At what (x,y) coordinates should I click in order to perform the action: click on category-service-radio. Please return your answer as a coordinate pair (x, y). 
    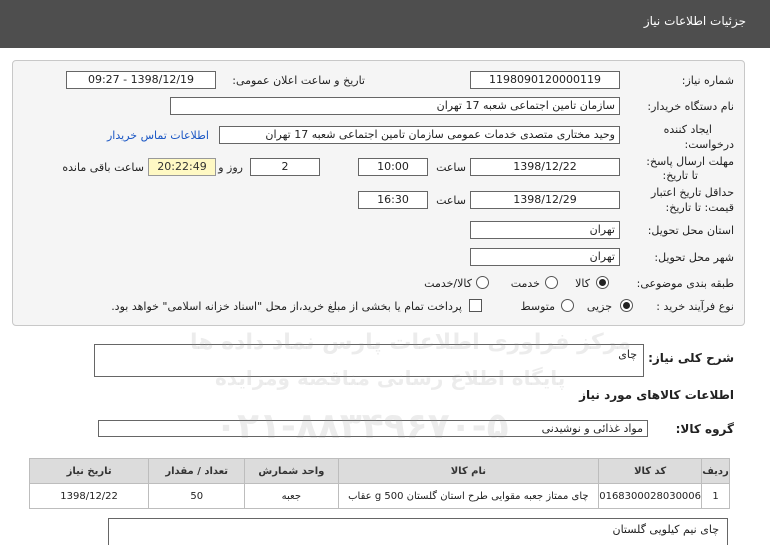
    Looking at the image, I should click on (551, 282).